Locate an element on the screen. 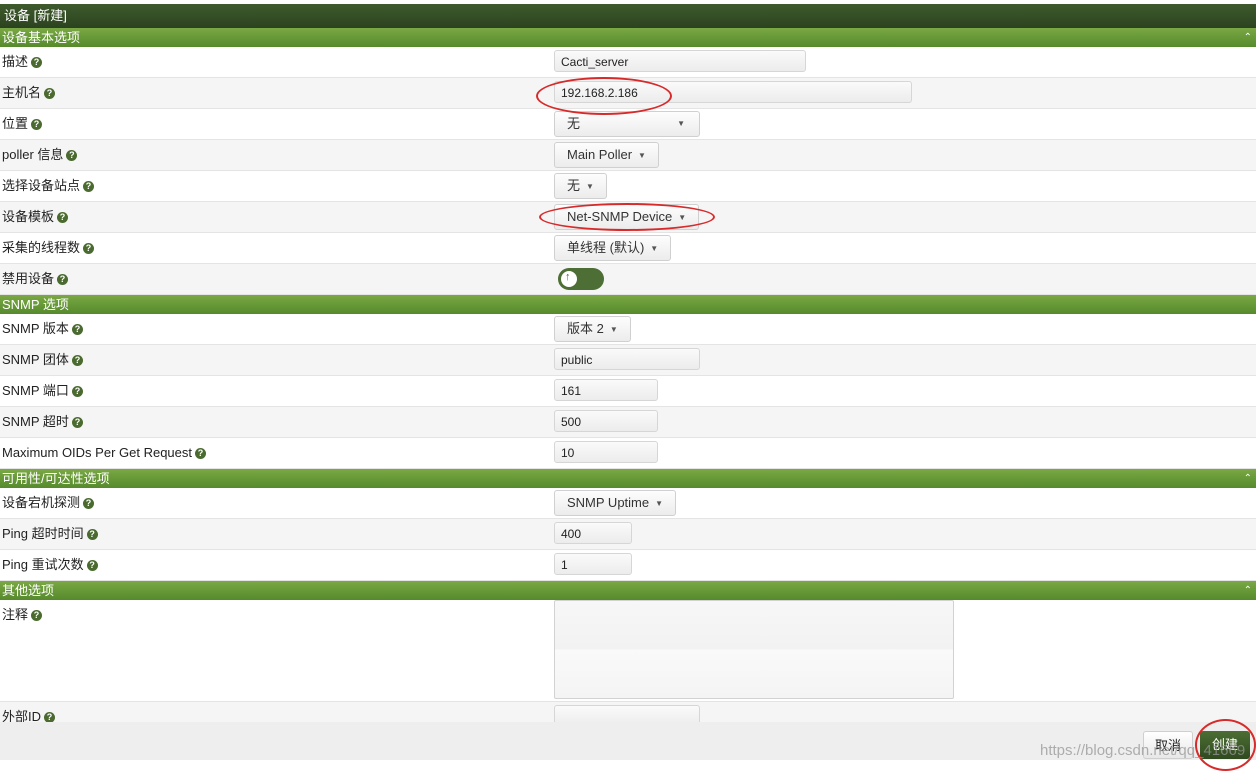 The width and height of the screenshot is (1256, 772). row-downed-detection: 设备宕机探测? SNMP Uptime ▼ is located at coordinates (628, 503).